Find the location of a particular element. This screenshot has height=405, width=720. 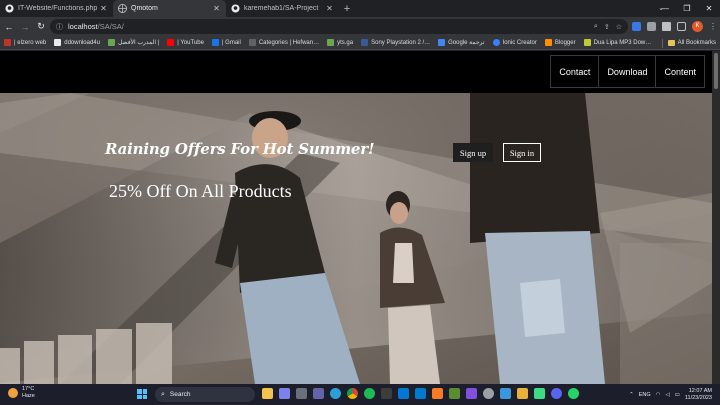

photos-icon is located at coordinates (505, 393).